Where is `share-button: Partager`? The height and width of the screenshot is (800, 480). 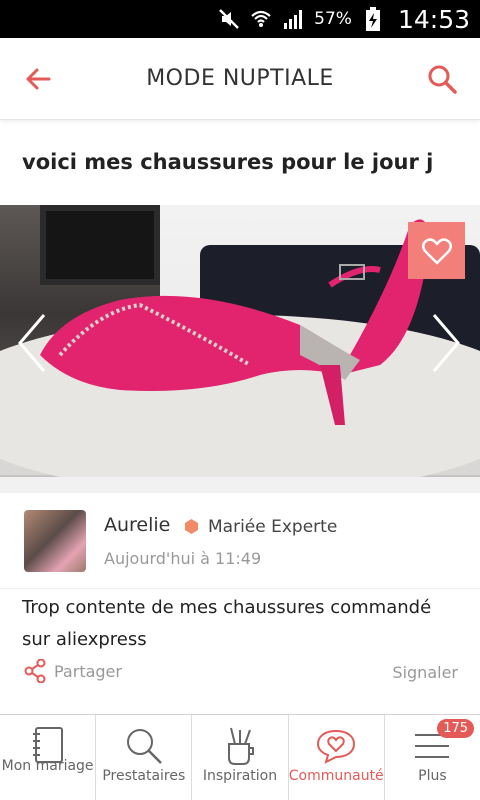
share-button: Partager is located at coordinates (73, 671).